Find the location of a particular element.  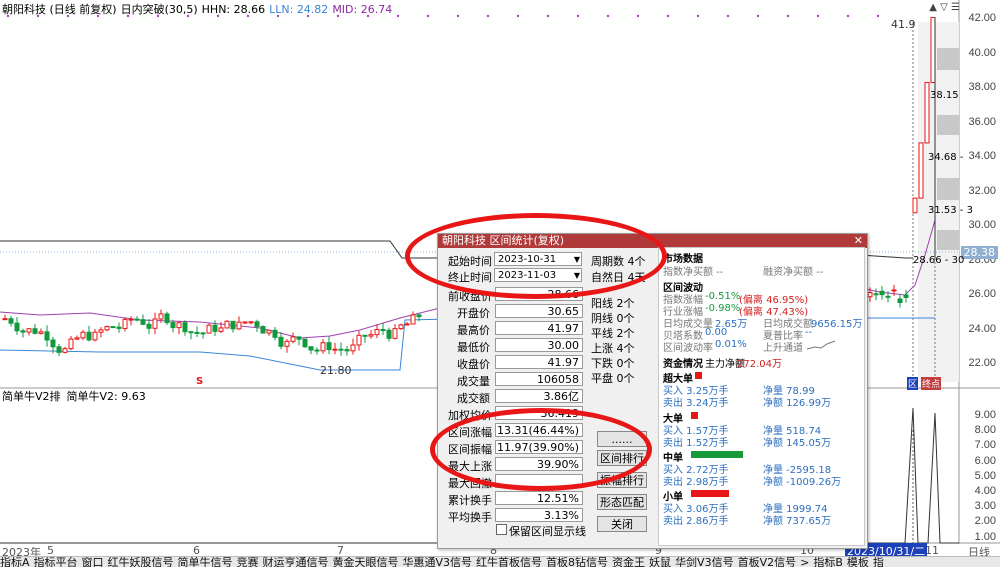

indicator-tab: 资金王 is located at coordinates (628, 562).